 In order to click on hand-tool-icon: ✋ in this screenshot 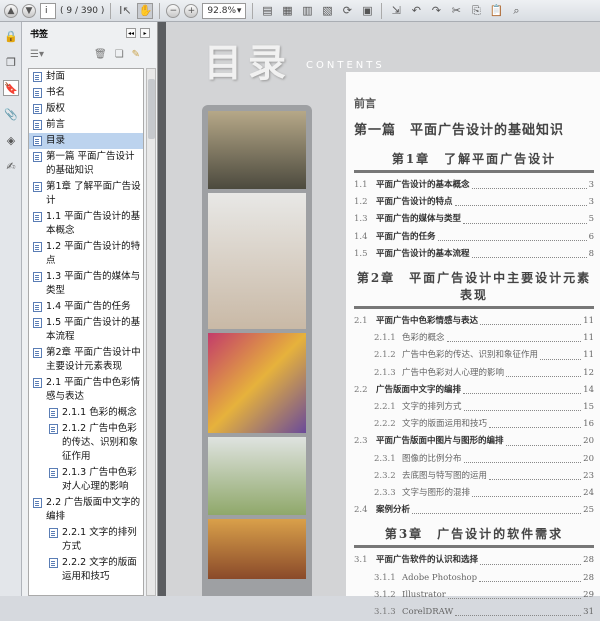, I will do `click(145, 10)`.